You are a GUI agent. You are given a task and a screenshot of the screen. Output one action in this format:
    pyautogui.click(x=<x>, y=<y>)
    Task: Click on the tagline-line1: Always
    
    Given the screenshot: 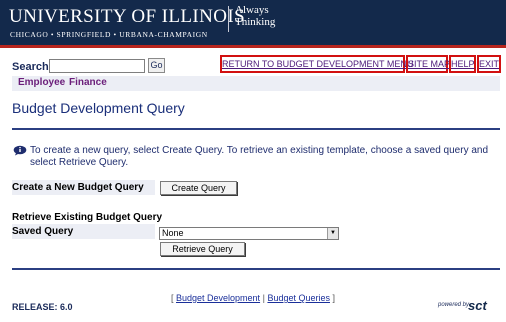 What is the action you would take?
    pyautogui.click(x=252, y=10)
    